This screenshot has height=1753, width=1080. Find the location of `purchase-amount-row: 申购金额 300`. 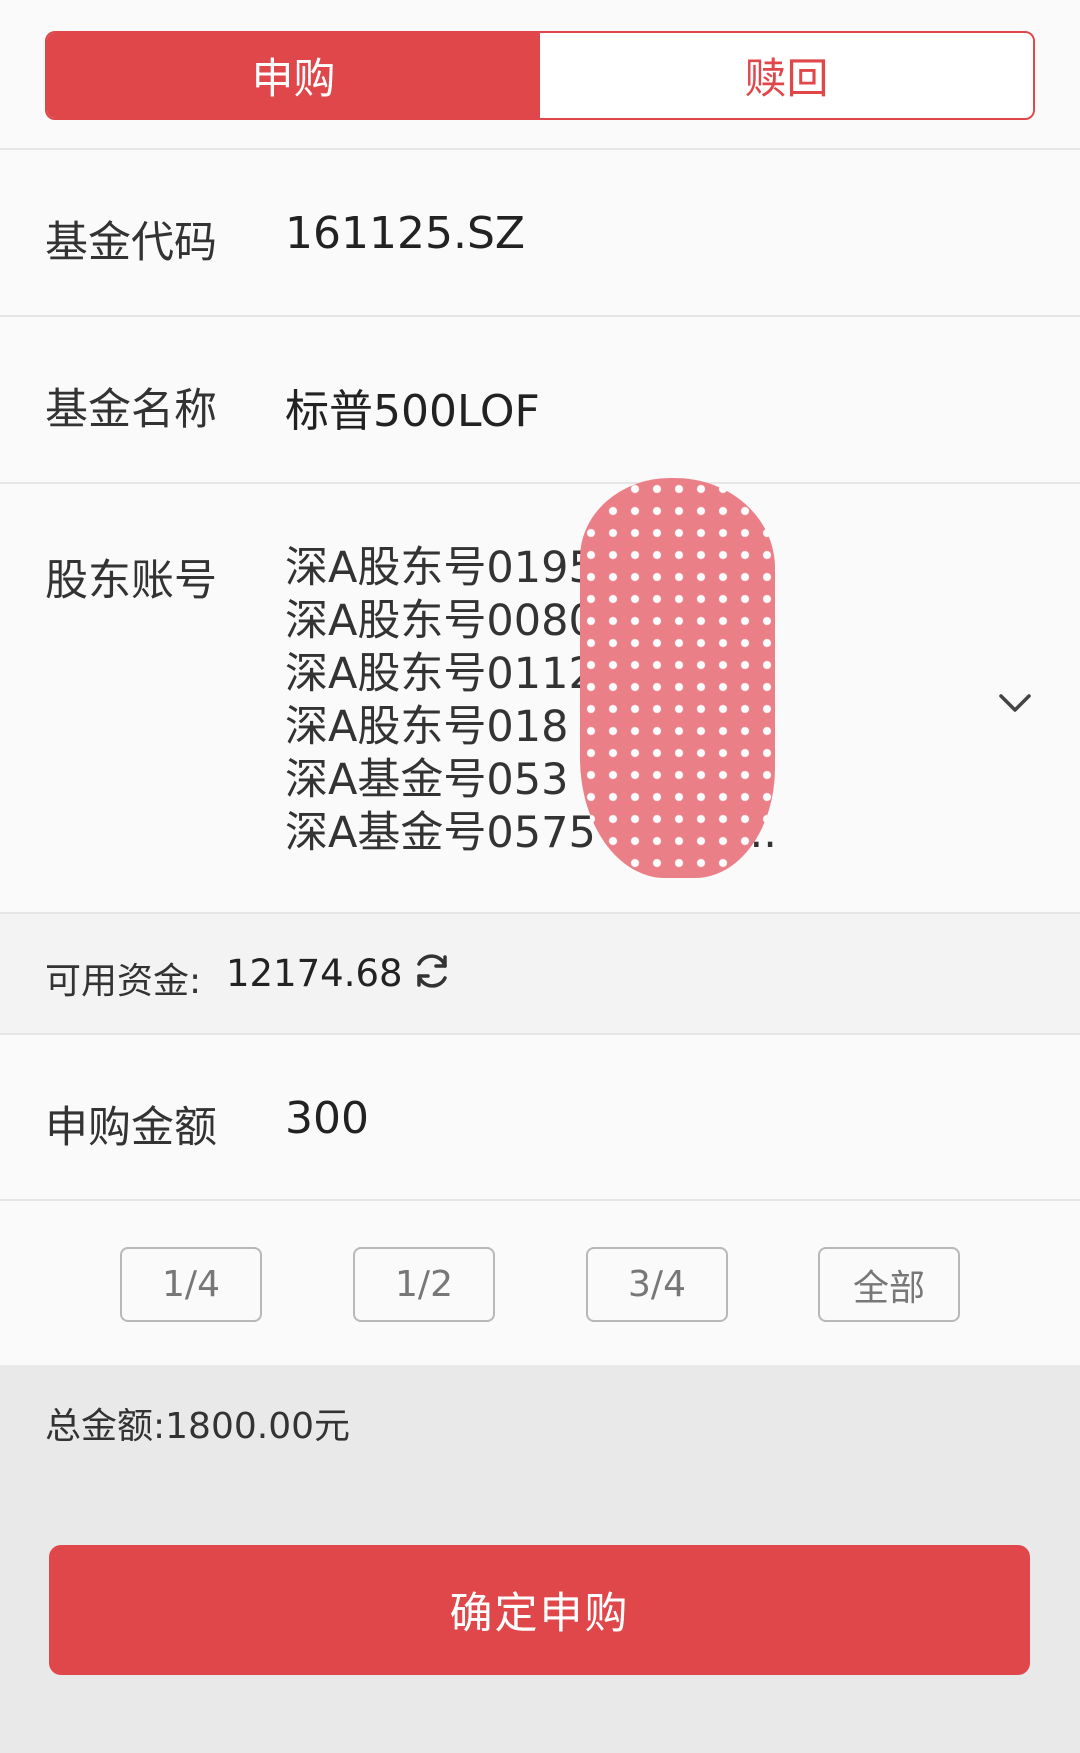

purchase-amount-row: 申购金额 300 is located at coordinates (540, 1118).